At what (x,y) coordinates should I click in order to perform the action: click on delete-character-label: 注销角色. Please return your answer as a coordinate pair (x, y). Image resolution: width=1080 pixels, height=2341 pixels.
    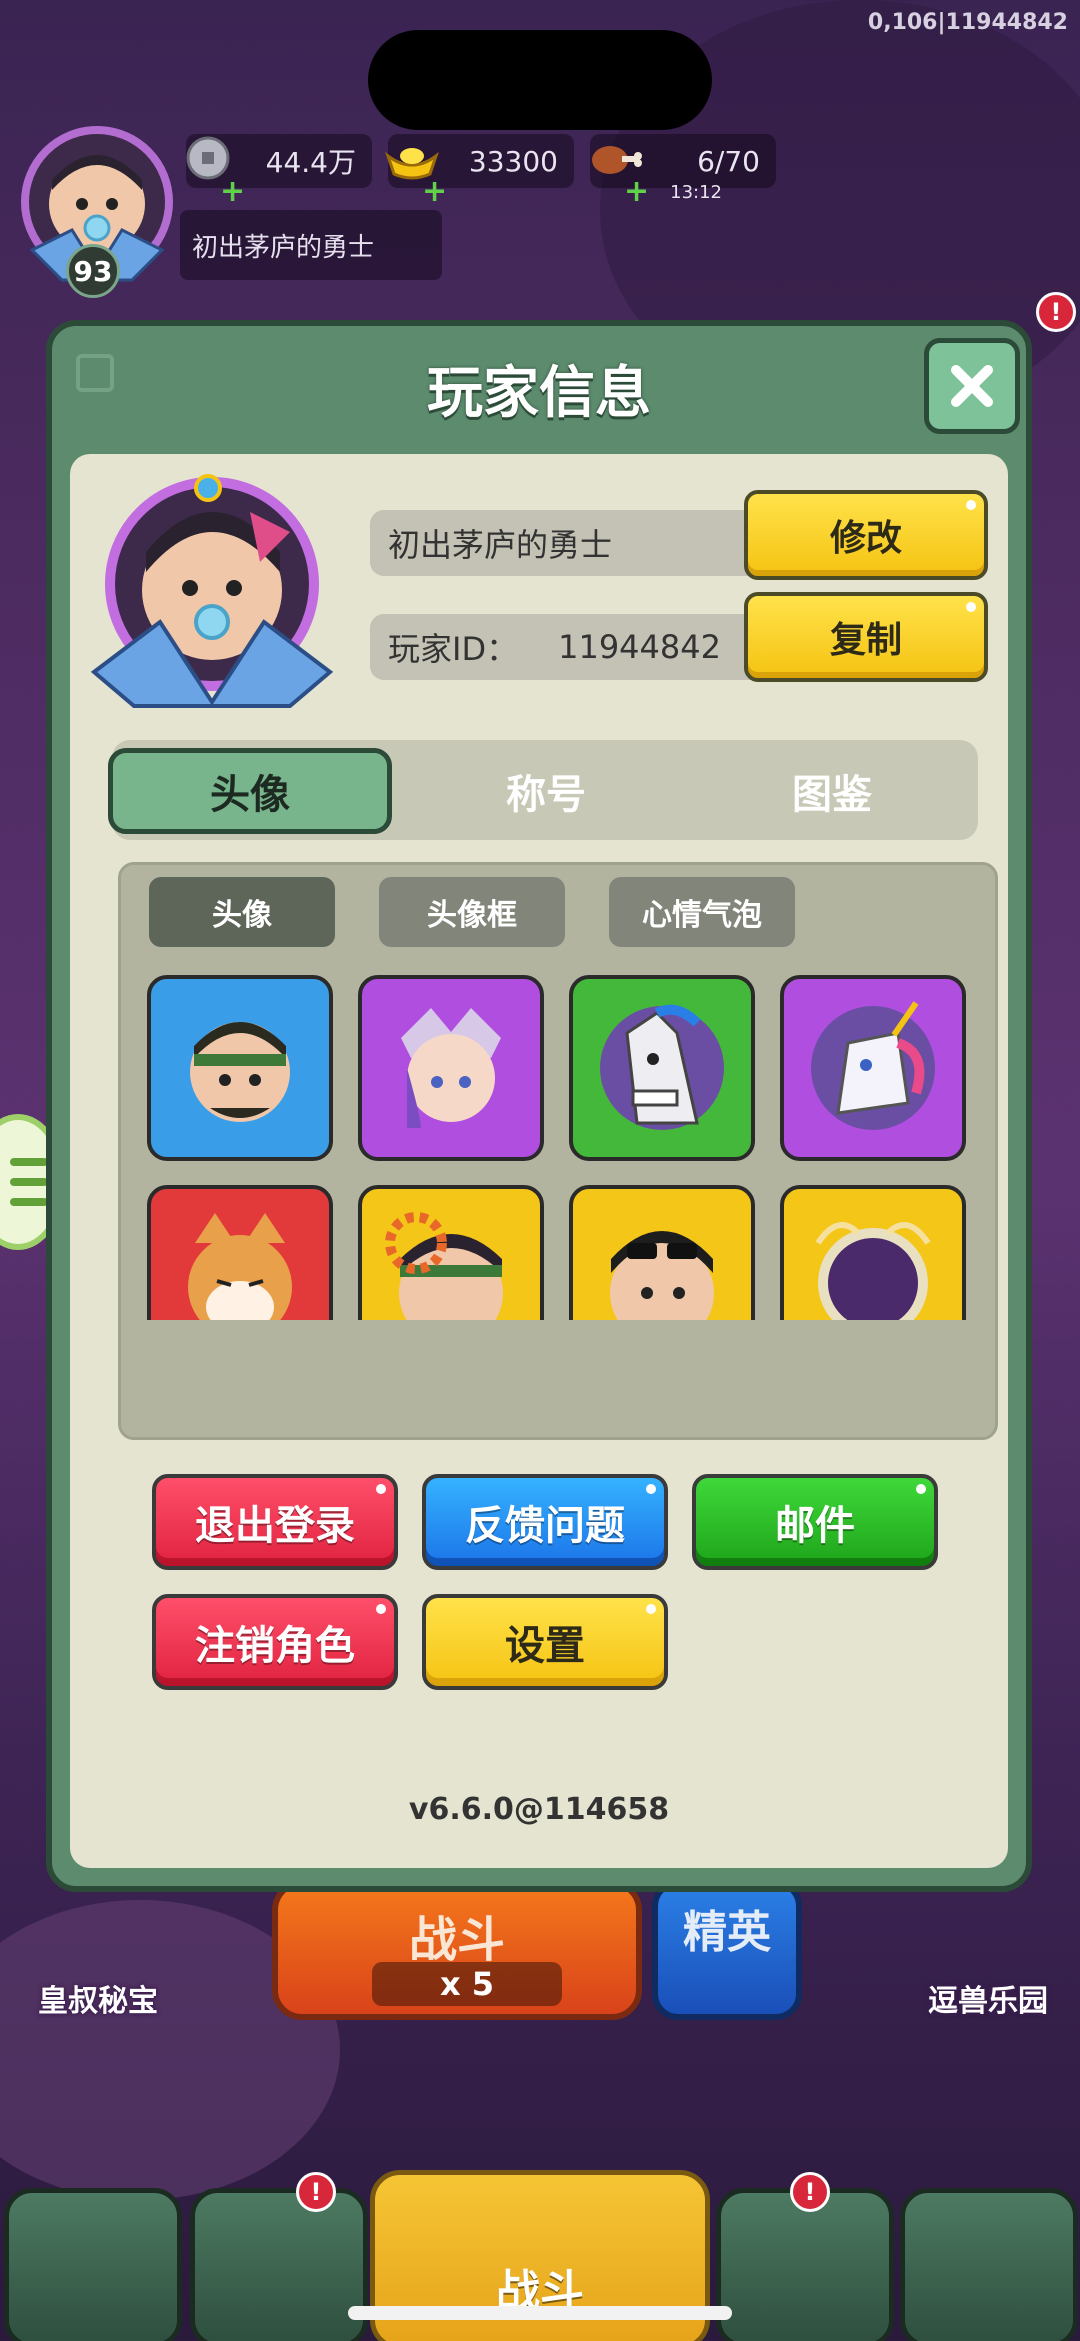
    Looking at the image, I should click on (275, 1646).